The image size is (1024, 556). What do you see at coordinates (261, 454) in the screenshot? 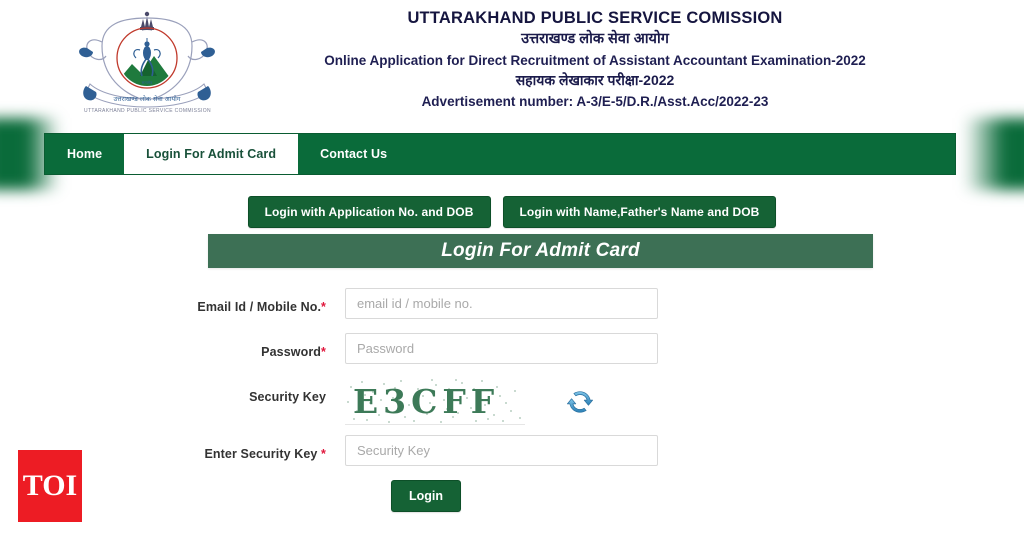
I see `enter-security-key-label-text: Enter Security Key` at bounding box center [261, 454].